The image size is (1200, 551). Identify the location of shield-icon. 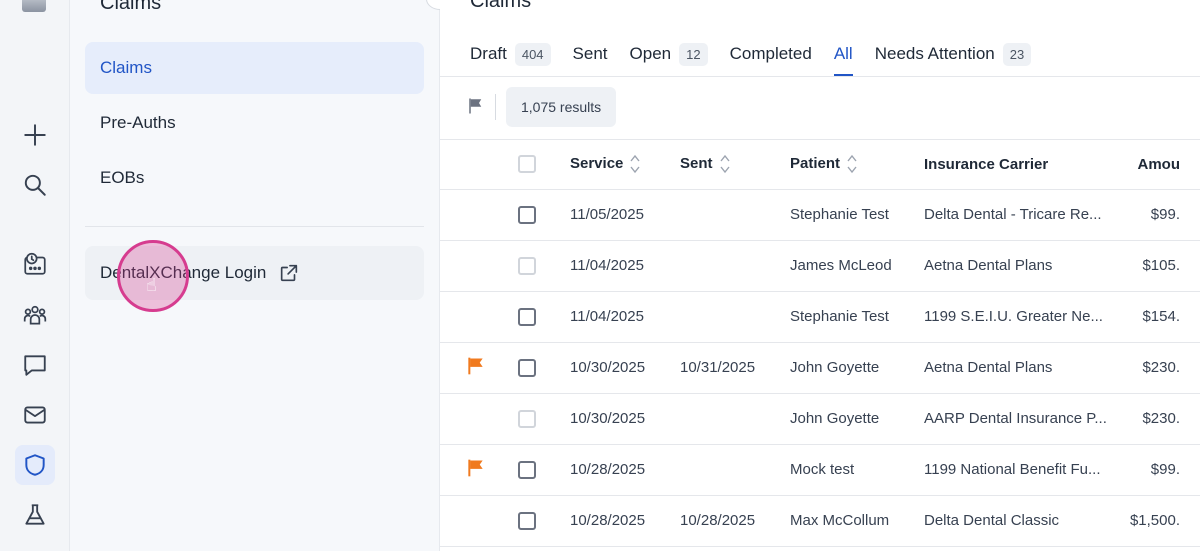
(35, 465).